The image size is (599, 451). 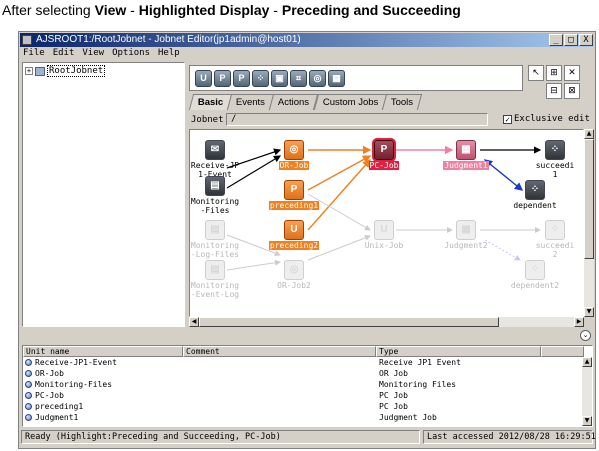 What do you see at coordinates (336, 78) in the screenshot?
I see `checkerboard-icon: ▦` at bounding box center [336, 78].